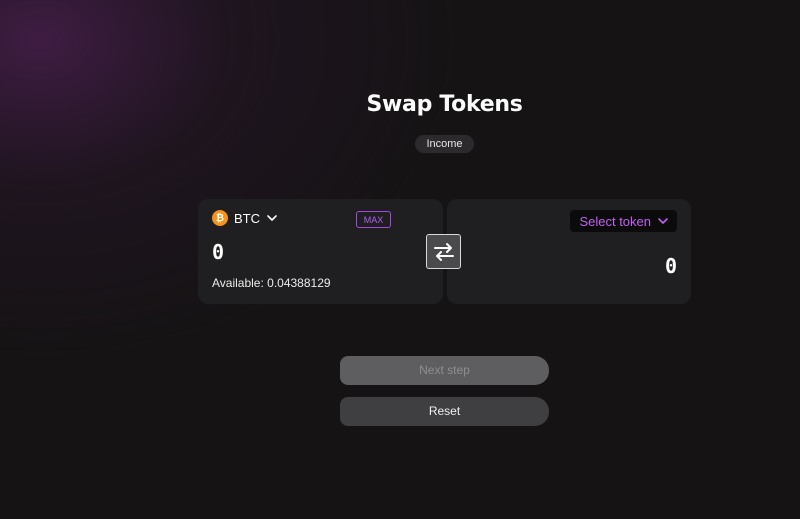  I want to click on from-token-selector: ₿ BTC, so click(245, 218).